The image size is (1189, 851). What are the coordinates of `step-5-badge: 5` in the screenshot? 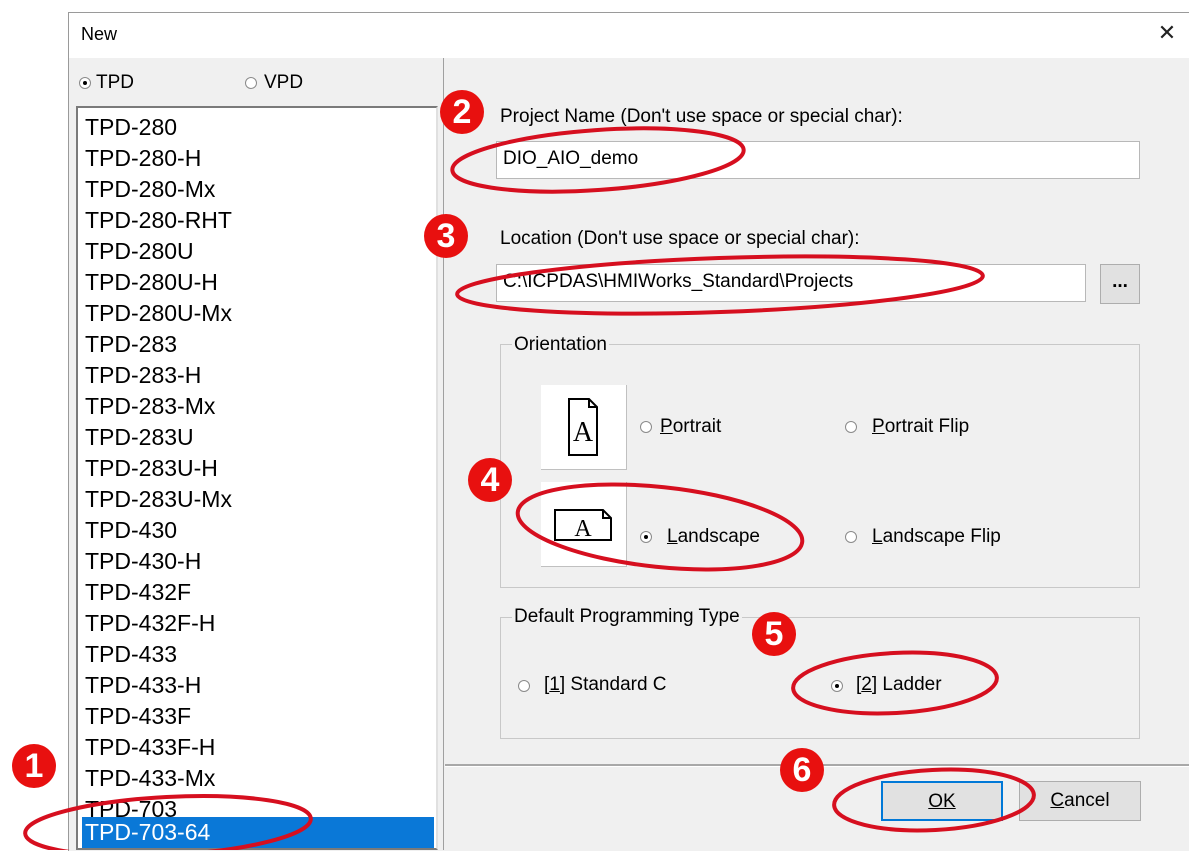 It's located at (774, 634).